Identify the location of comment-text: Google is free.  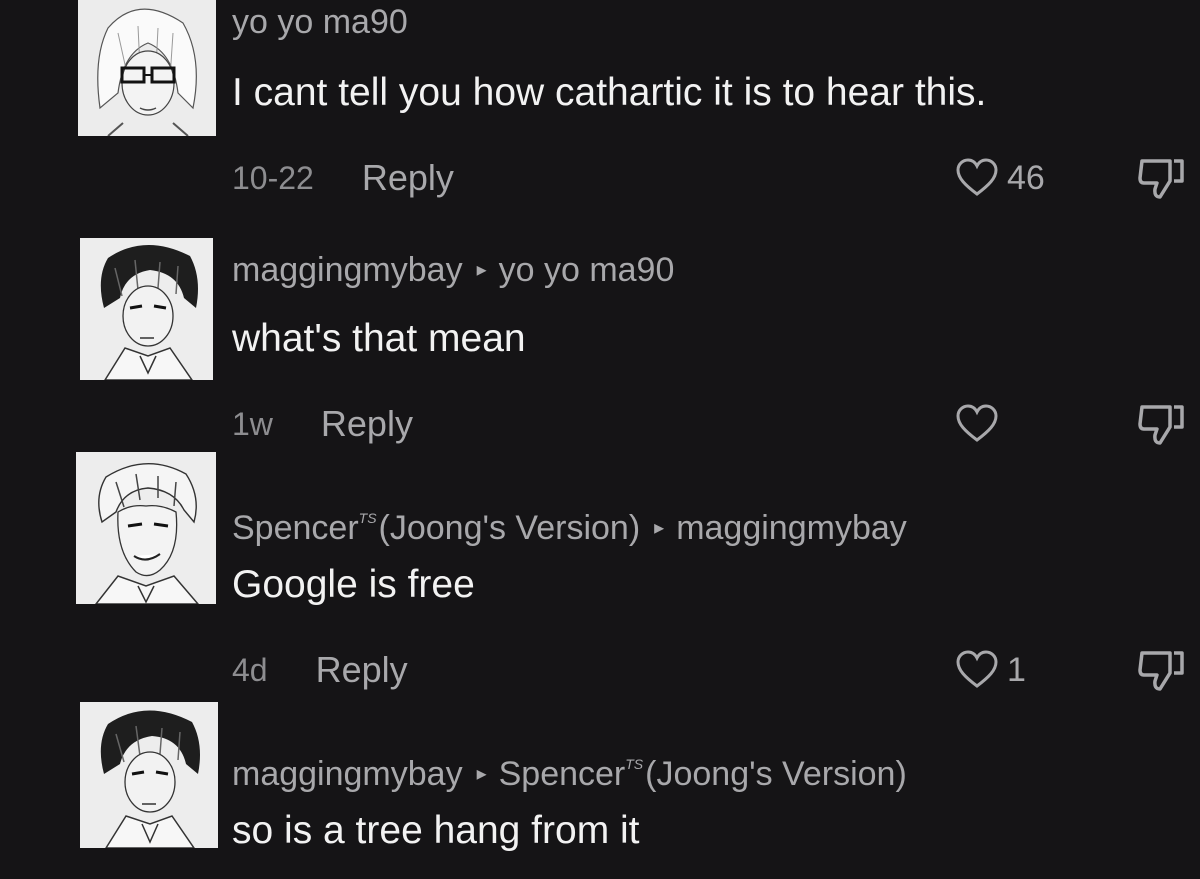
(353, 584).